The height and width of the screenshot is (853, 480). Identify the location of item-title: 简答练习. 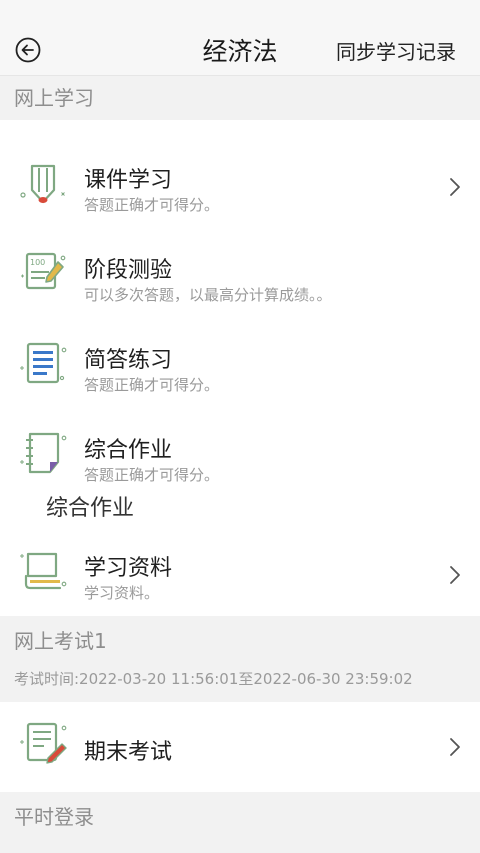
(128, 360).